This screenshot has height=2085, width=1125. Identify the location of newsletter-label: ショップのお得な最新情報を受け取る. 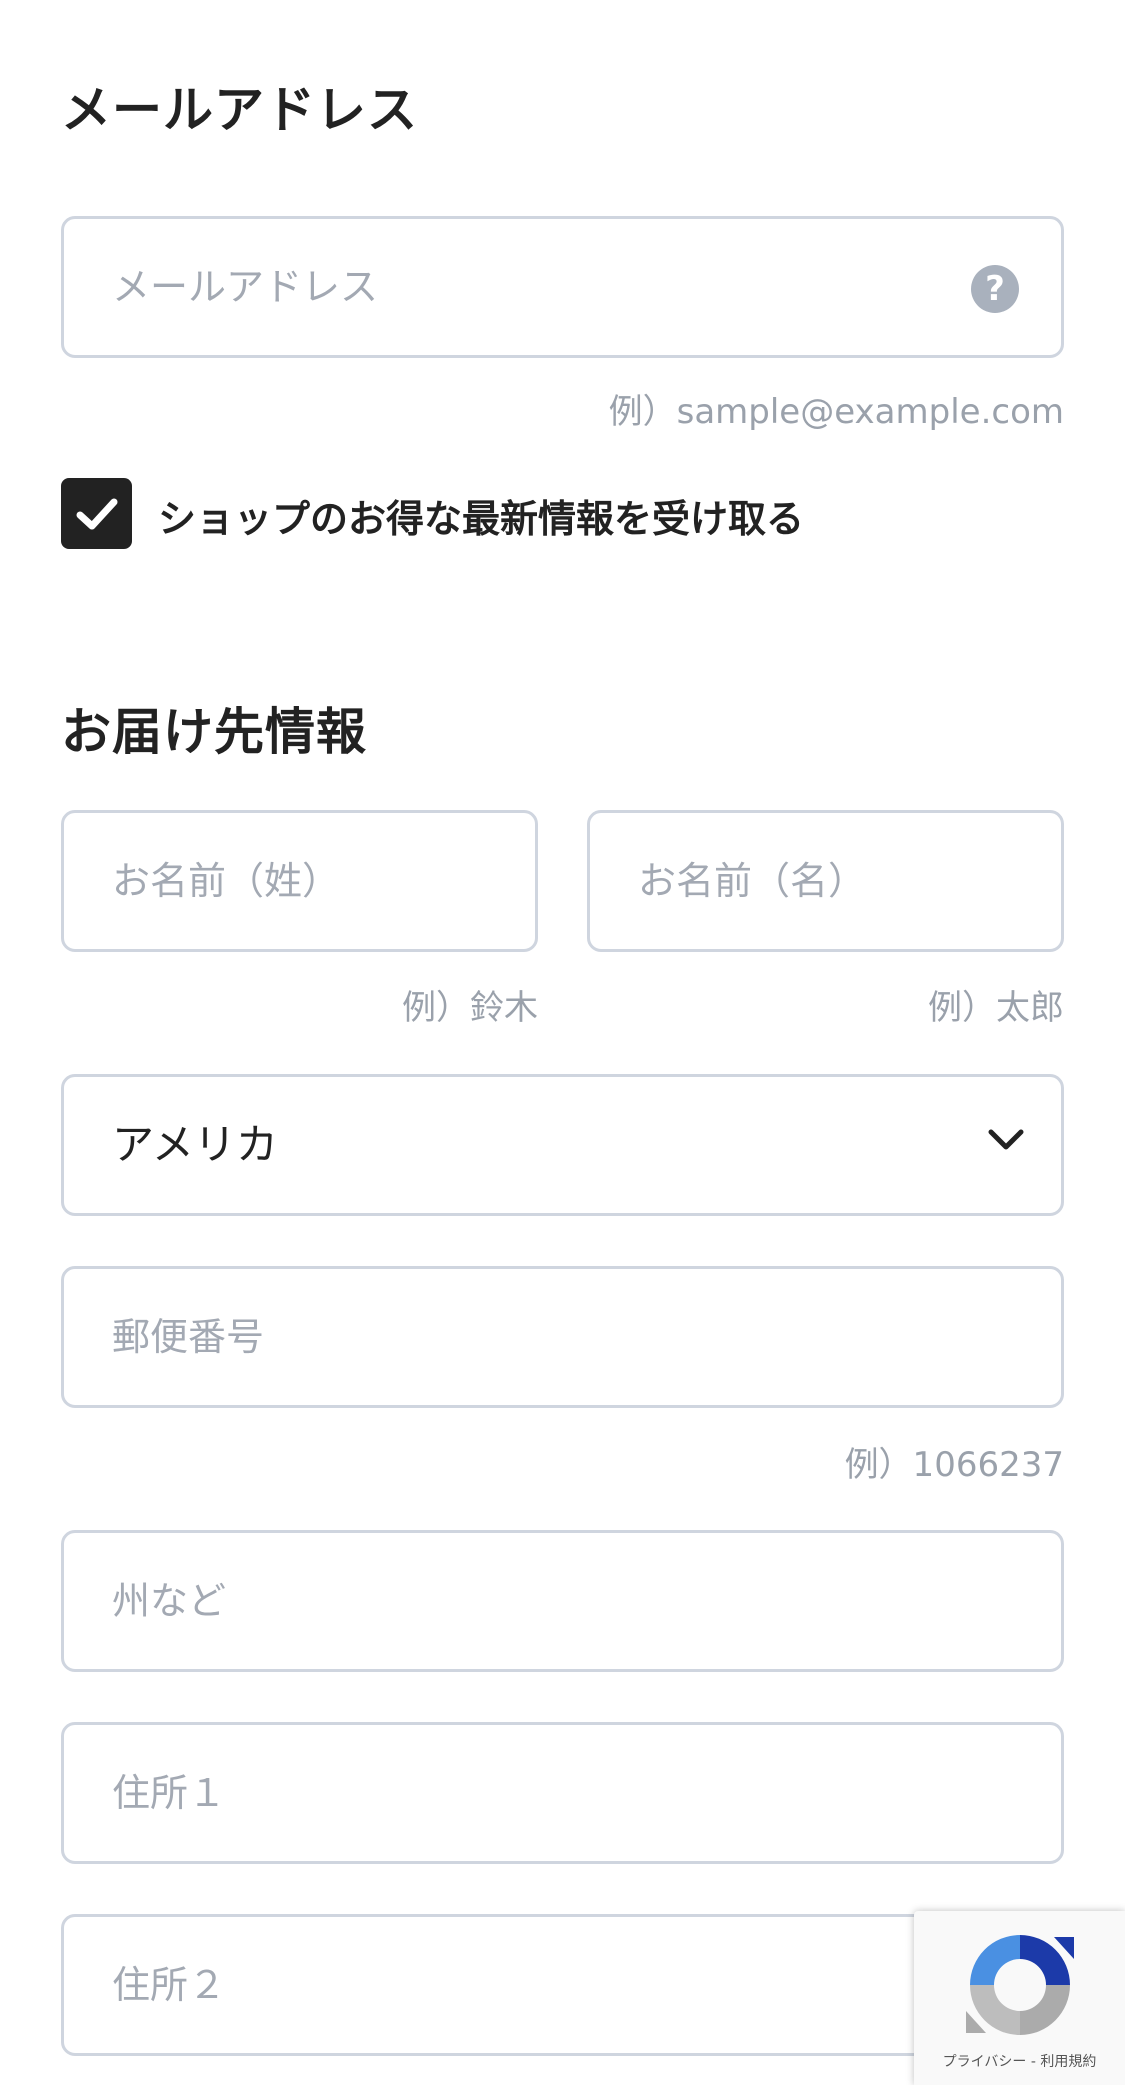
(481, 515).